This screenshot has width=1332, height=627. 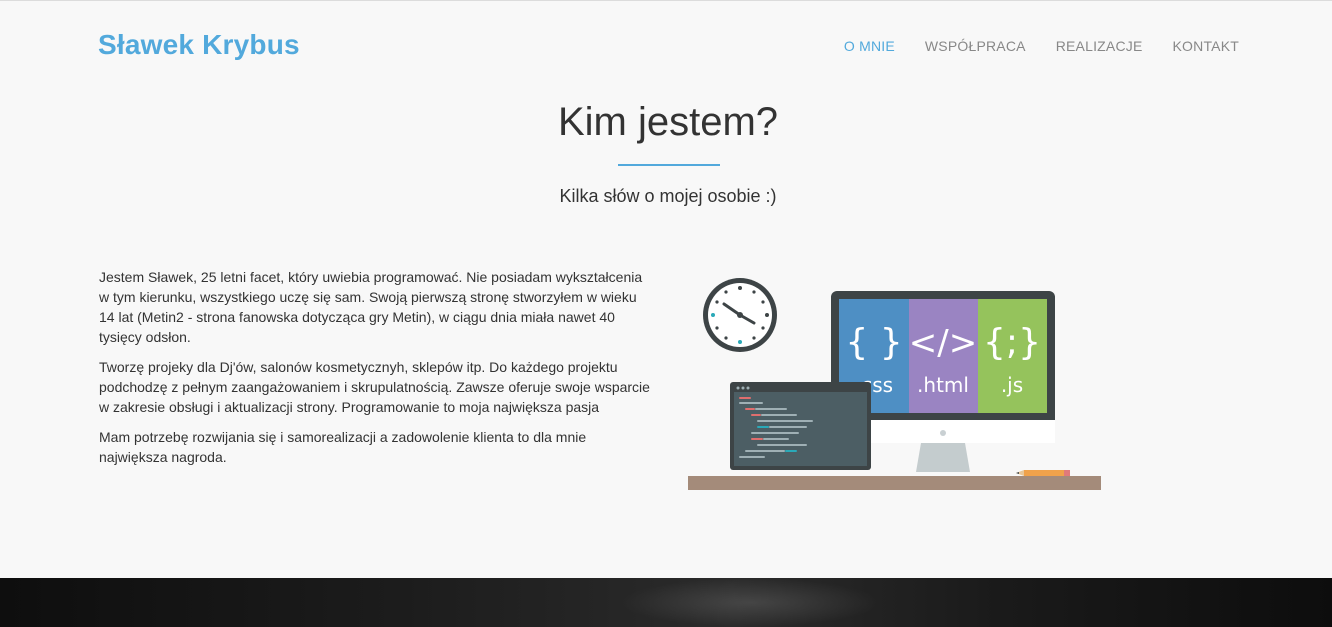 I want to click on nav-item-wspolpraca: WSPÓŁPRACA, so click(x=975, y=46).